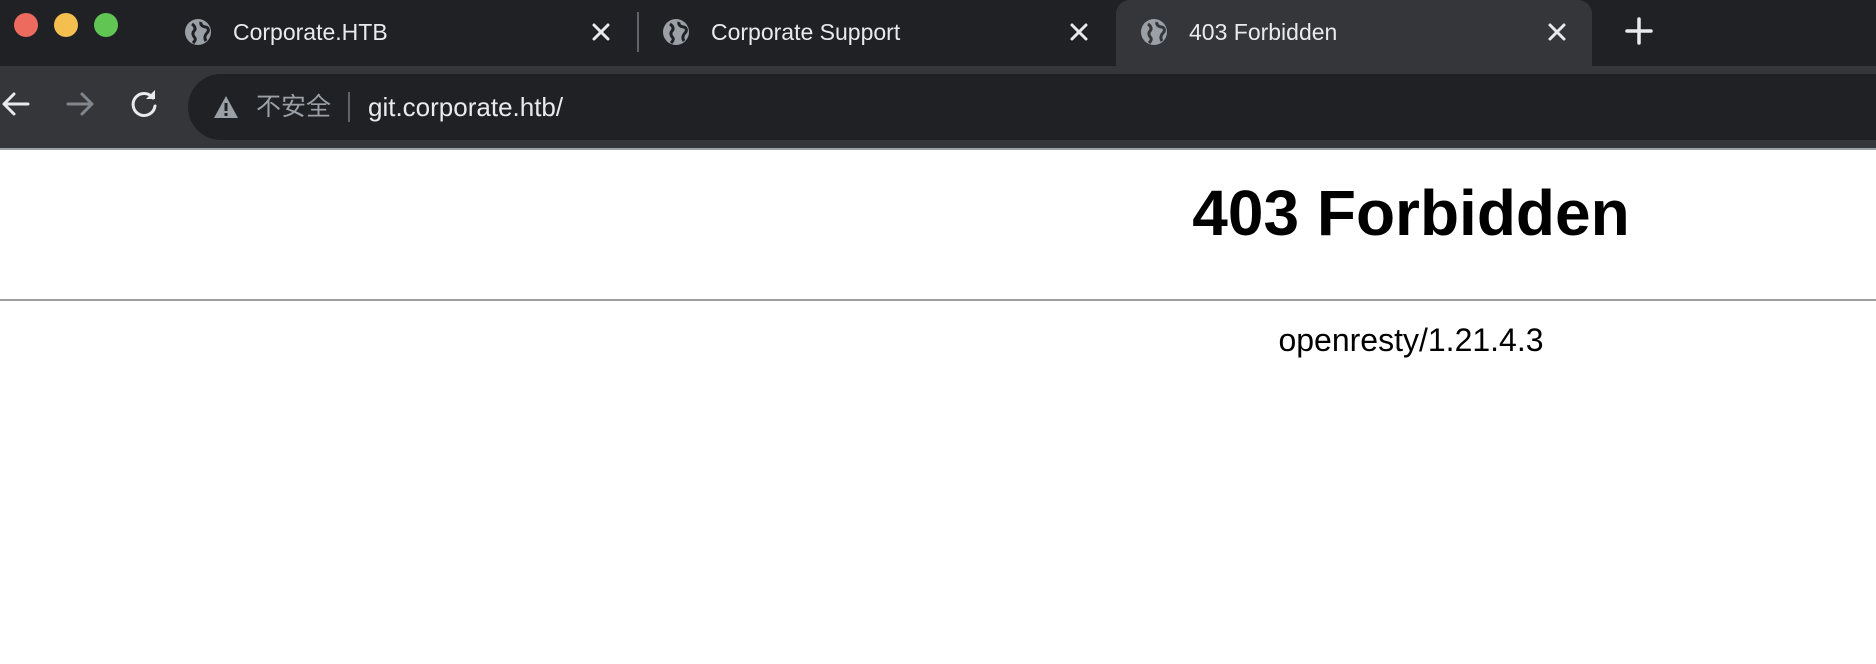 The image size is (1876, 664). Describe the element at coordinates (1032, 107) in the screenshot. I see `address-bar: 不安全 git.corporate.htb/` at that location.